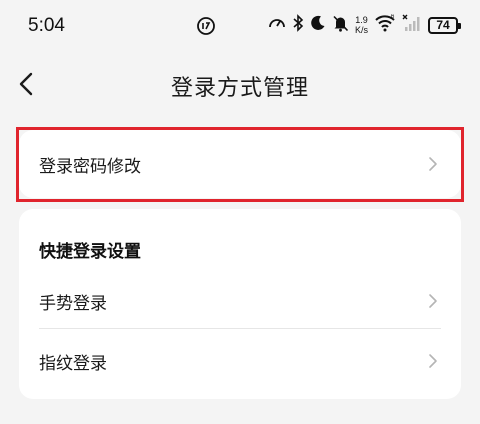  What do you see at coordinates (90, 166) in the screenshot?
I see `change-password-label: 登录密码修改` at bounding box center [90, 166].